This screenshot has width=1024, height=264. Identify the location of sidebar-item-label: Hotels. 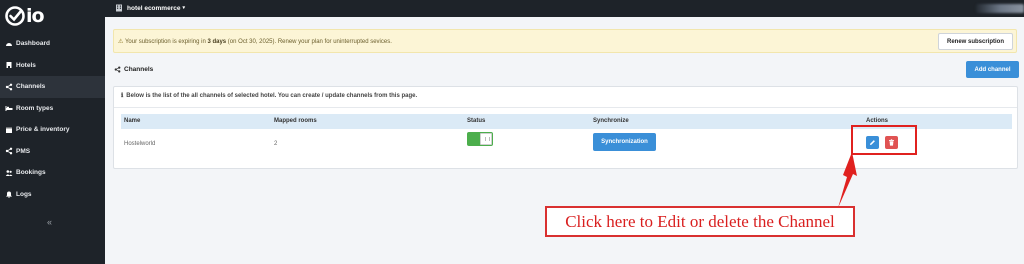
(26, 65).